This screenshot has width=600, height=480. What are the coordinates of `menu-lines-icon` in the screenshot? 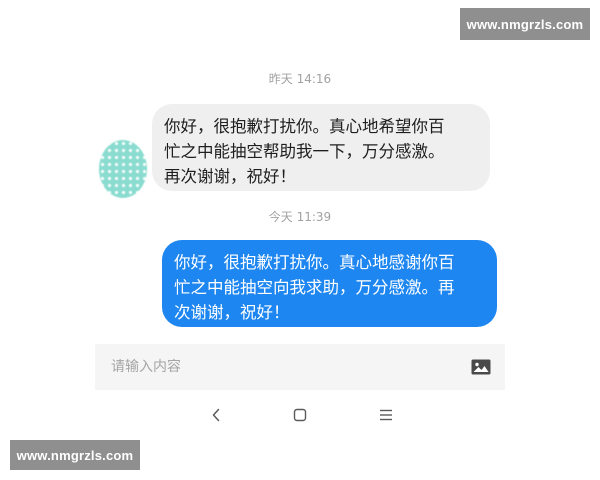 It's located at (386, 415).